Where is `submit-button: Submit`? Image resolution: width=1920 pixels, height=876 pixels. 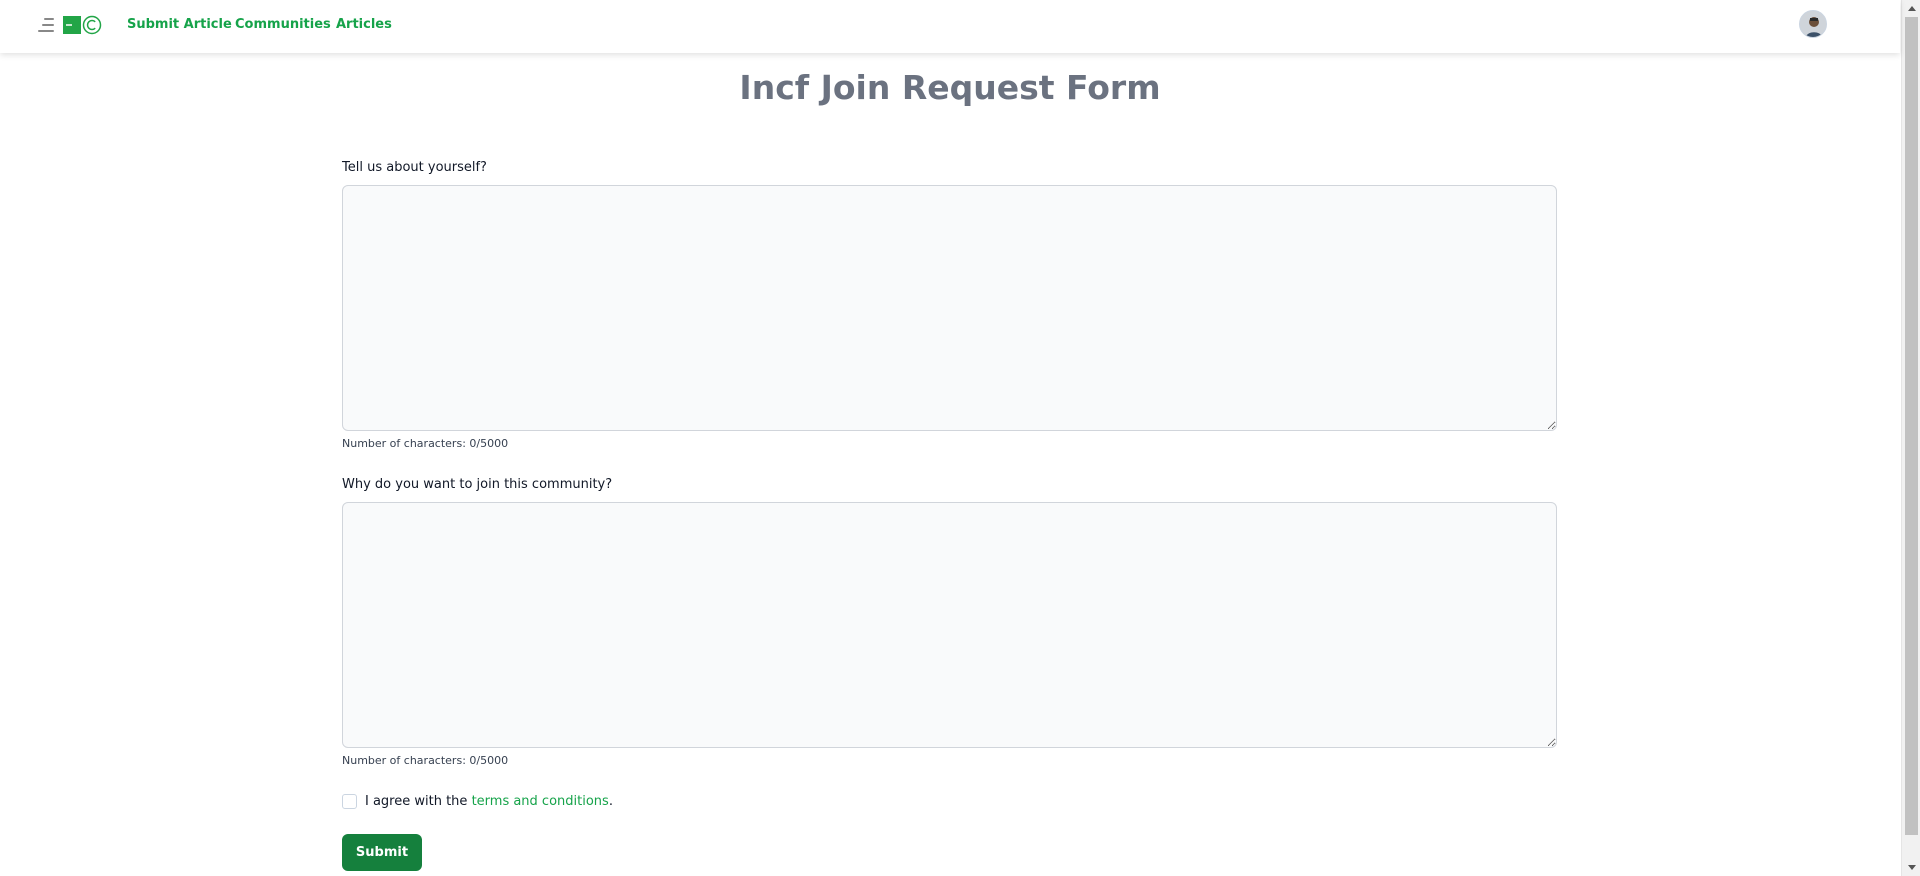
submit-button: Submit is located at coordinates (382, 852).